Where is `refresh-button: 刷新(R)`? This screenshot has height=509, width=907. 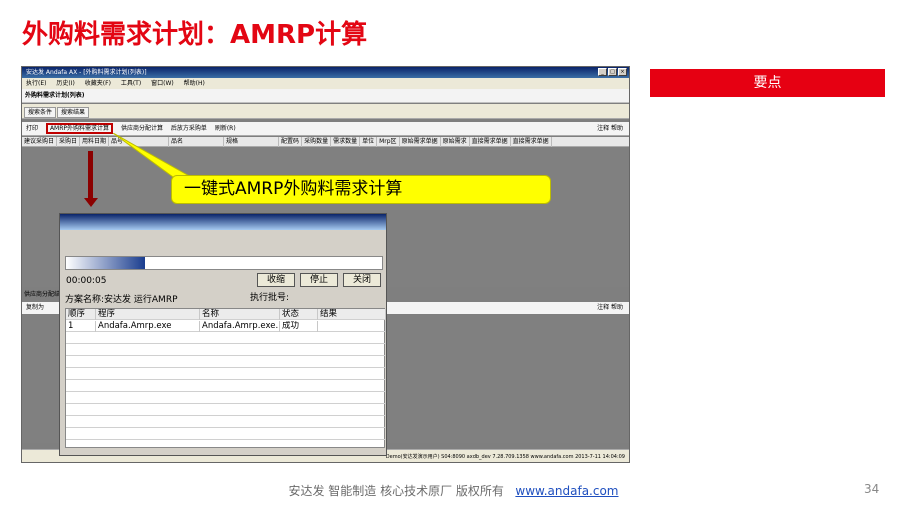 refresh-button: 刷新(R) is located at coordinates (225, 128).